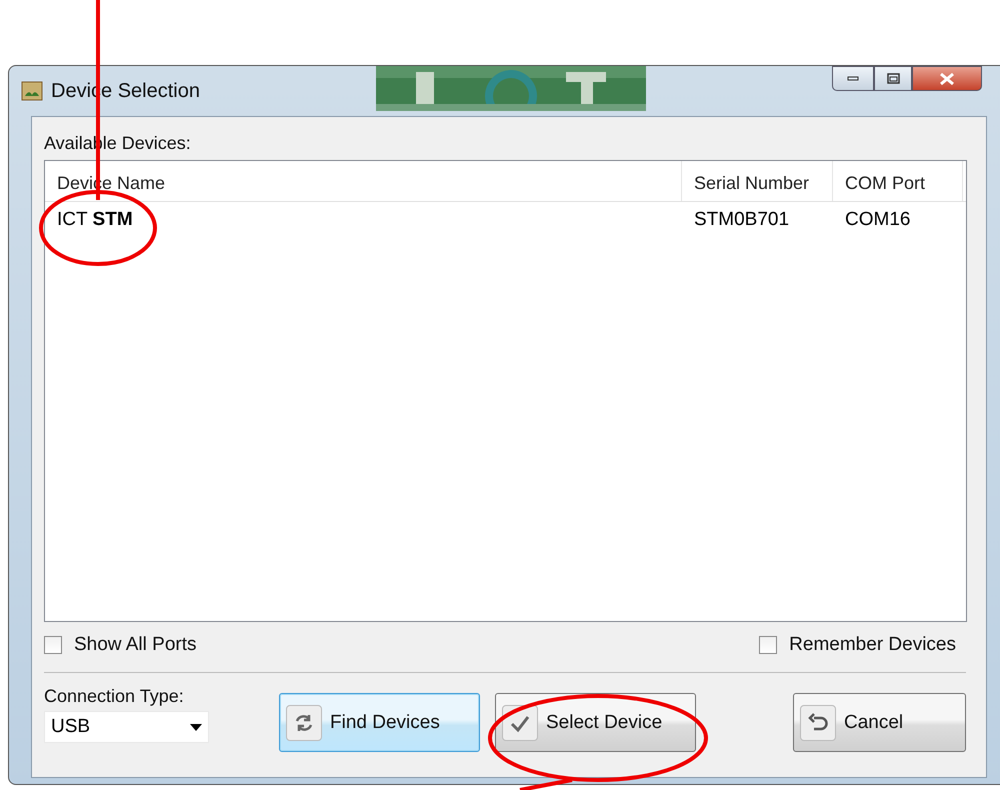 The image size is (1000, 790). I want to click on undo-icon, so click(818, 722).